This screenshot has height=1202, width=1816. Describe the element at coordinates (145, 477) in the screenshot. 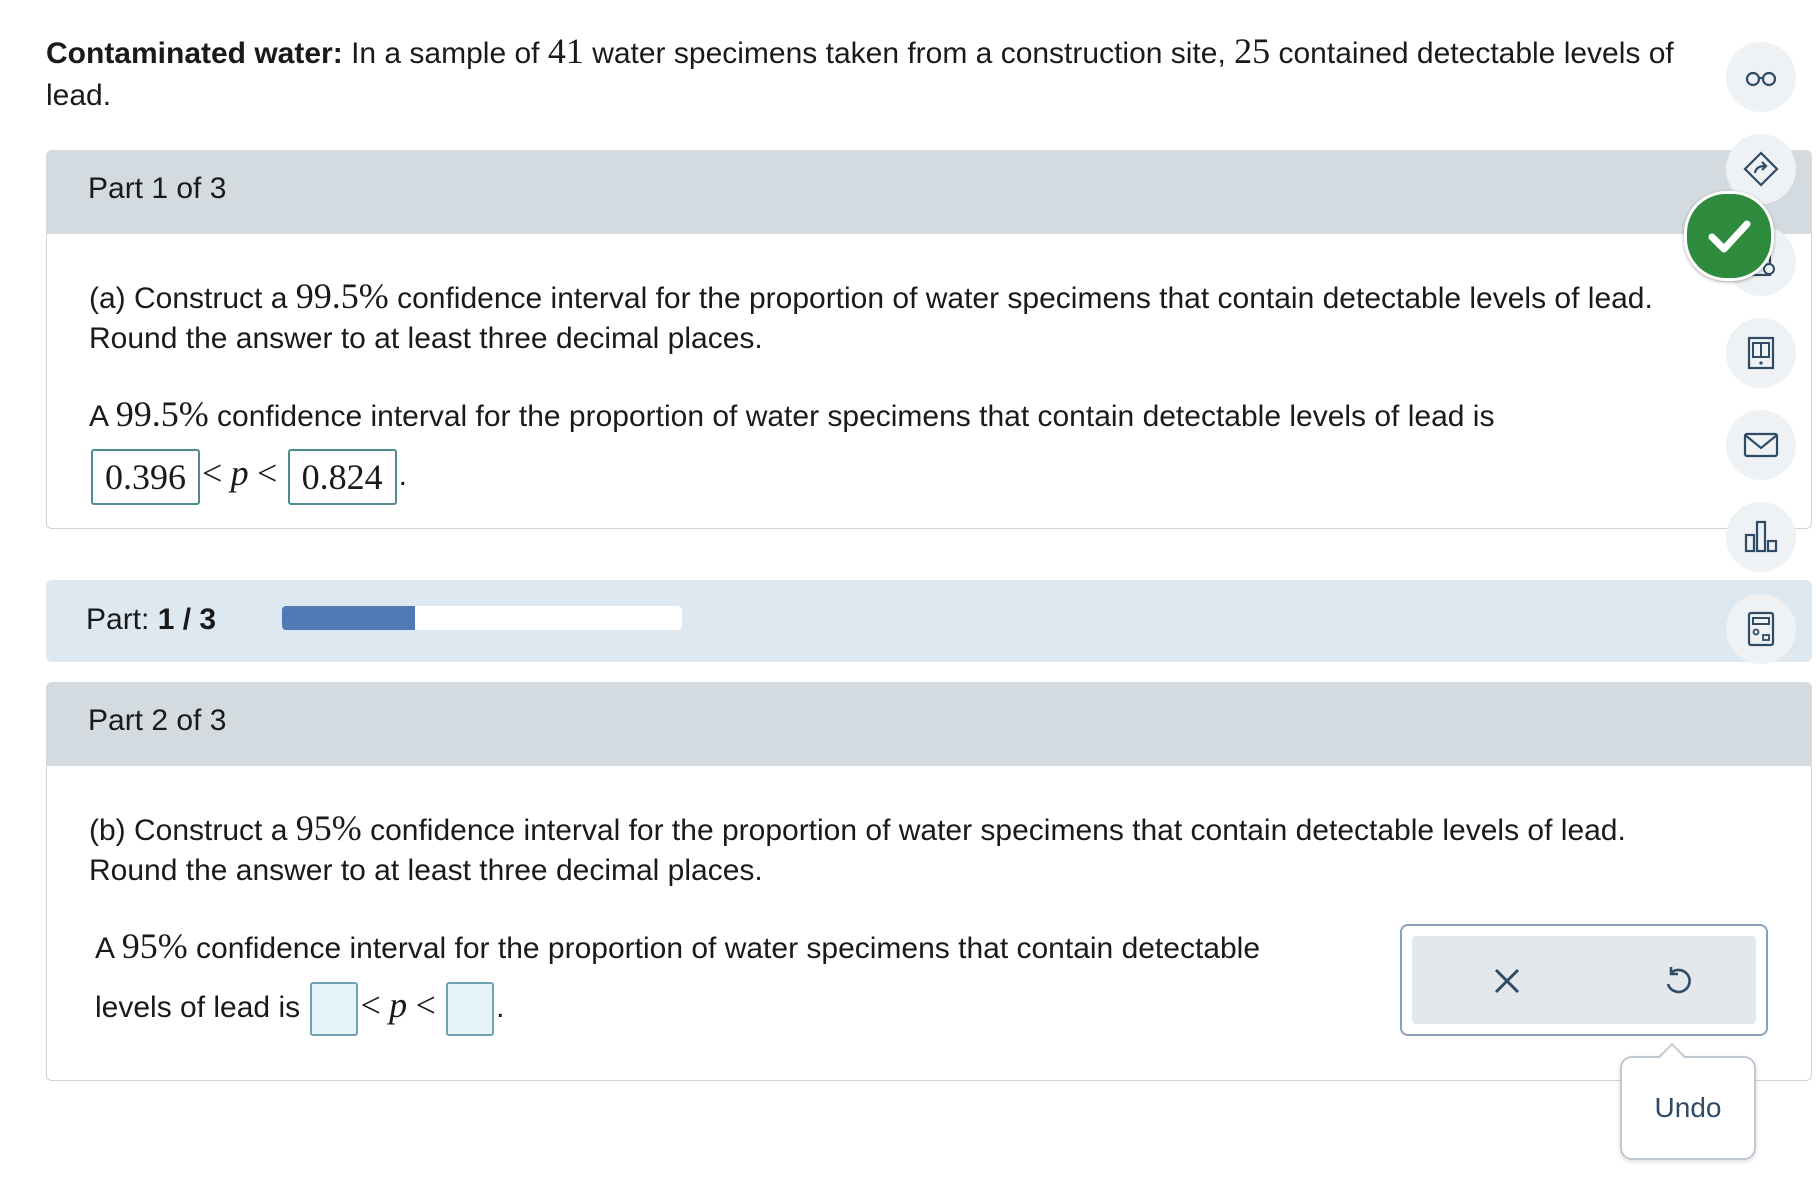

I see `lower-bound-answer: 0.396` at that location.